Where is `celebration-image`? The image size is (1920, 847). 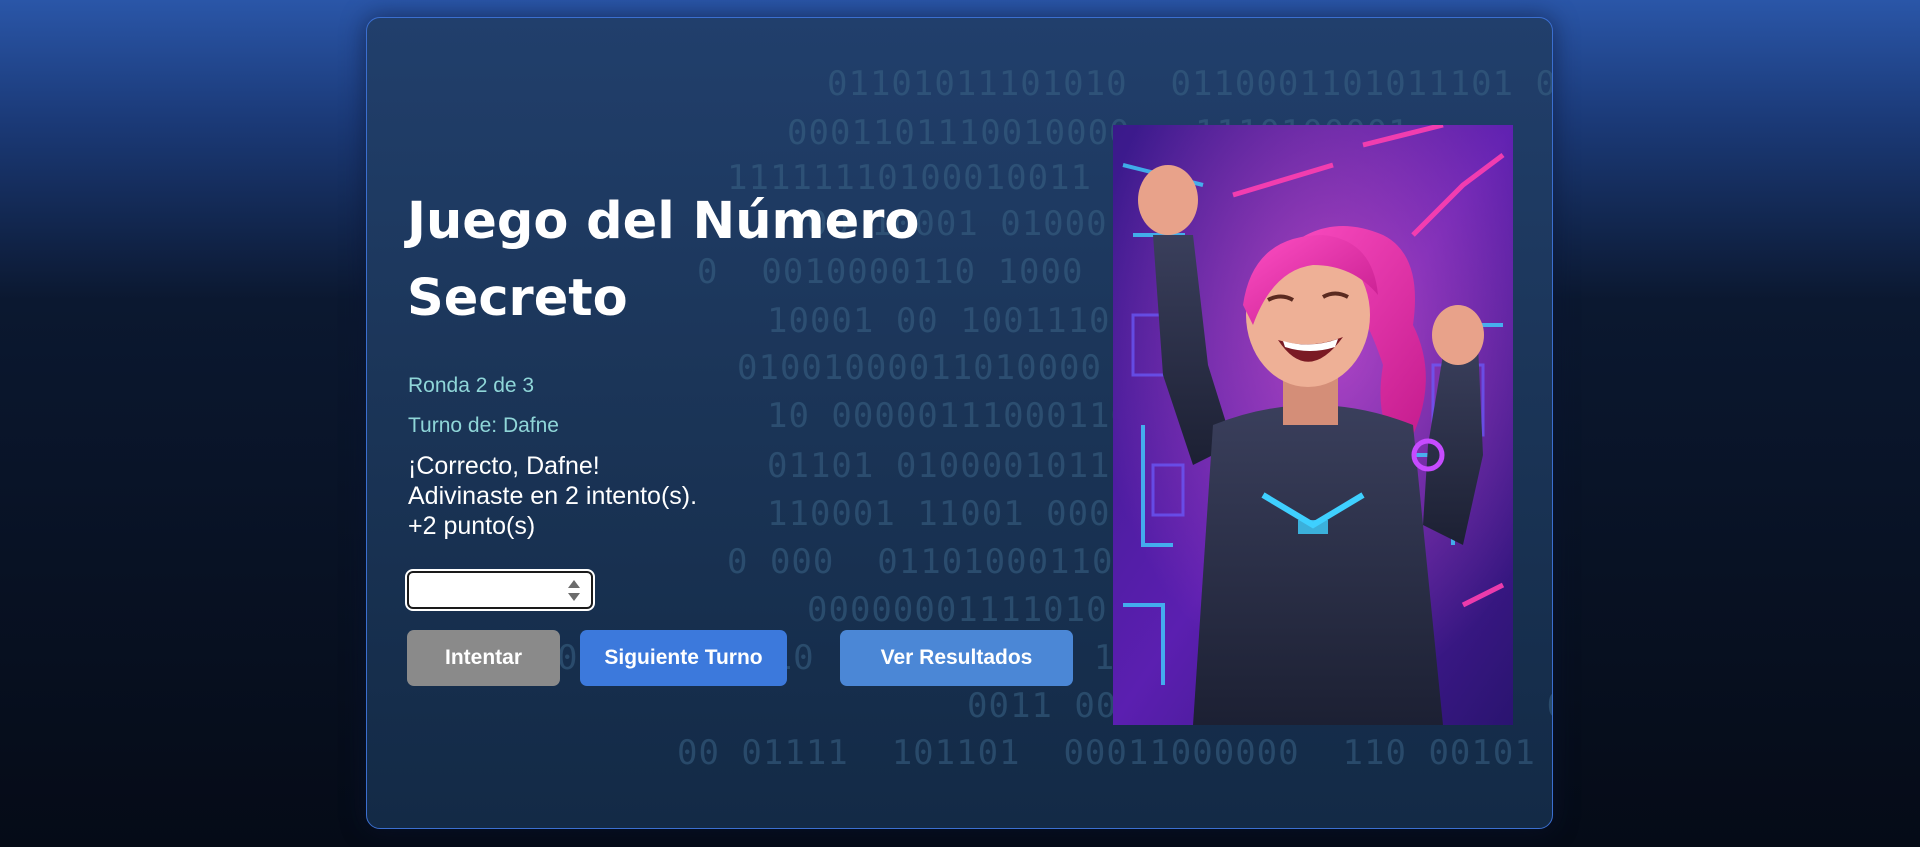 celebration-image is located at coordinates (1313, 425).